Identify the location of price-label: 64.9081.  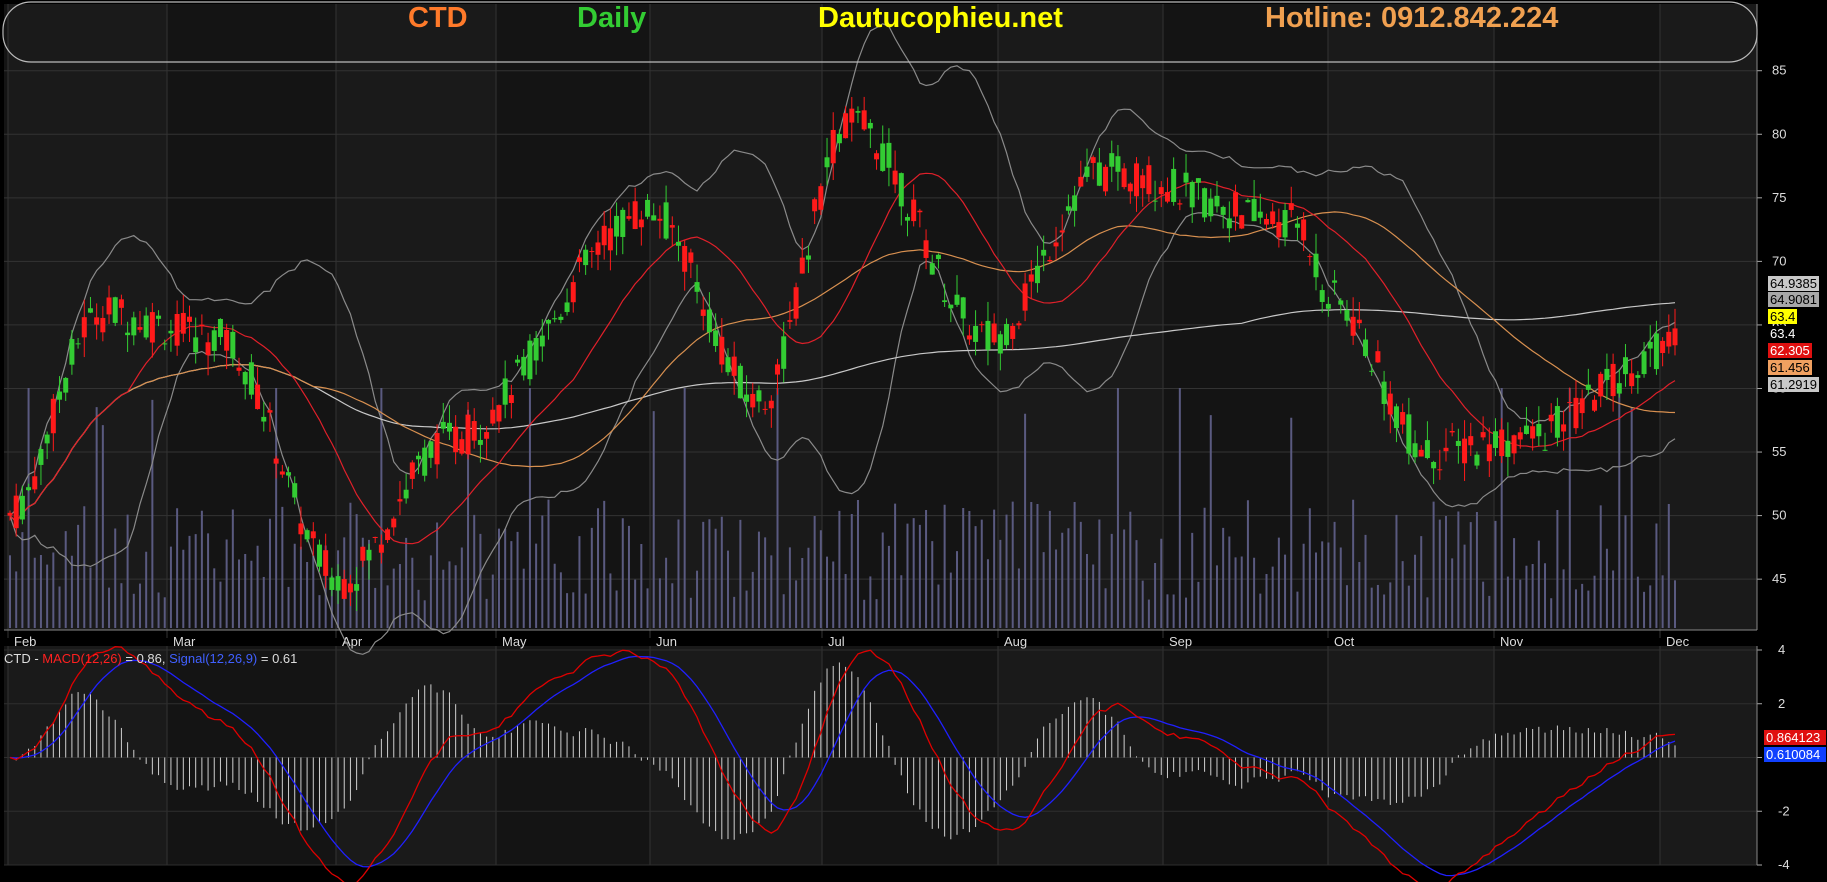
(1793, 299).